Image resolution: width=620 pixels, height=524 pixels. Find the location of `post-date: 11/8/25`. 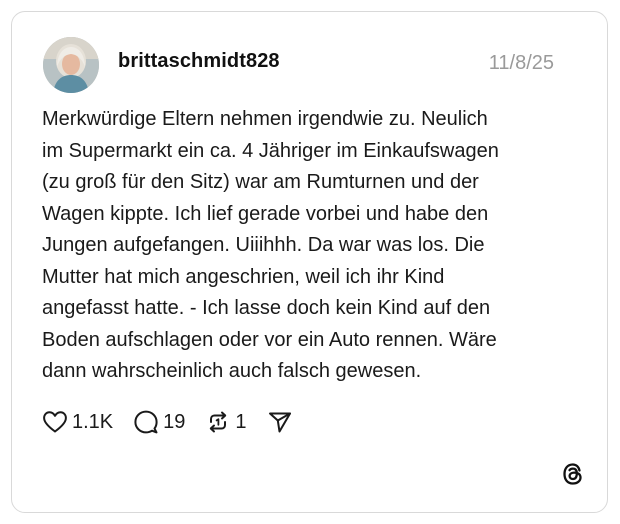

post-date: 11/8/25 is located at coordinates (521, 63).